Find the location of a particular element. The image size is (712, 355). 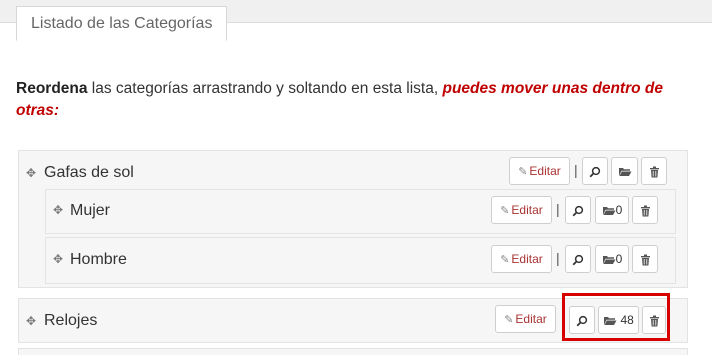

products-button is located at coordinates (624, 171).